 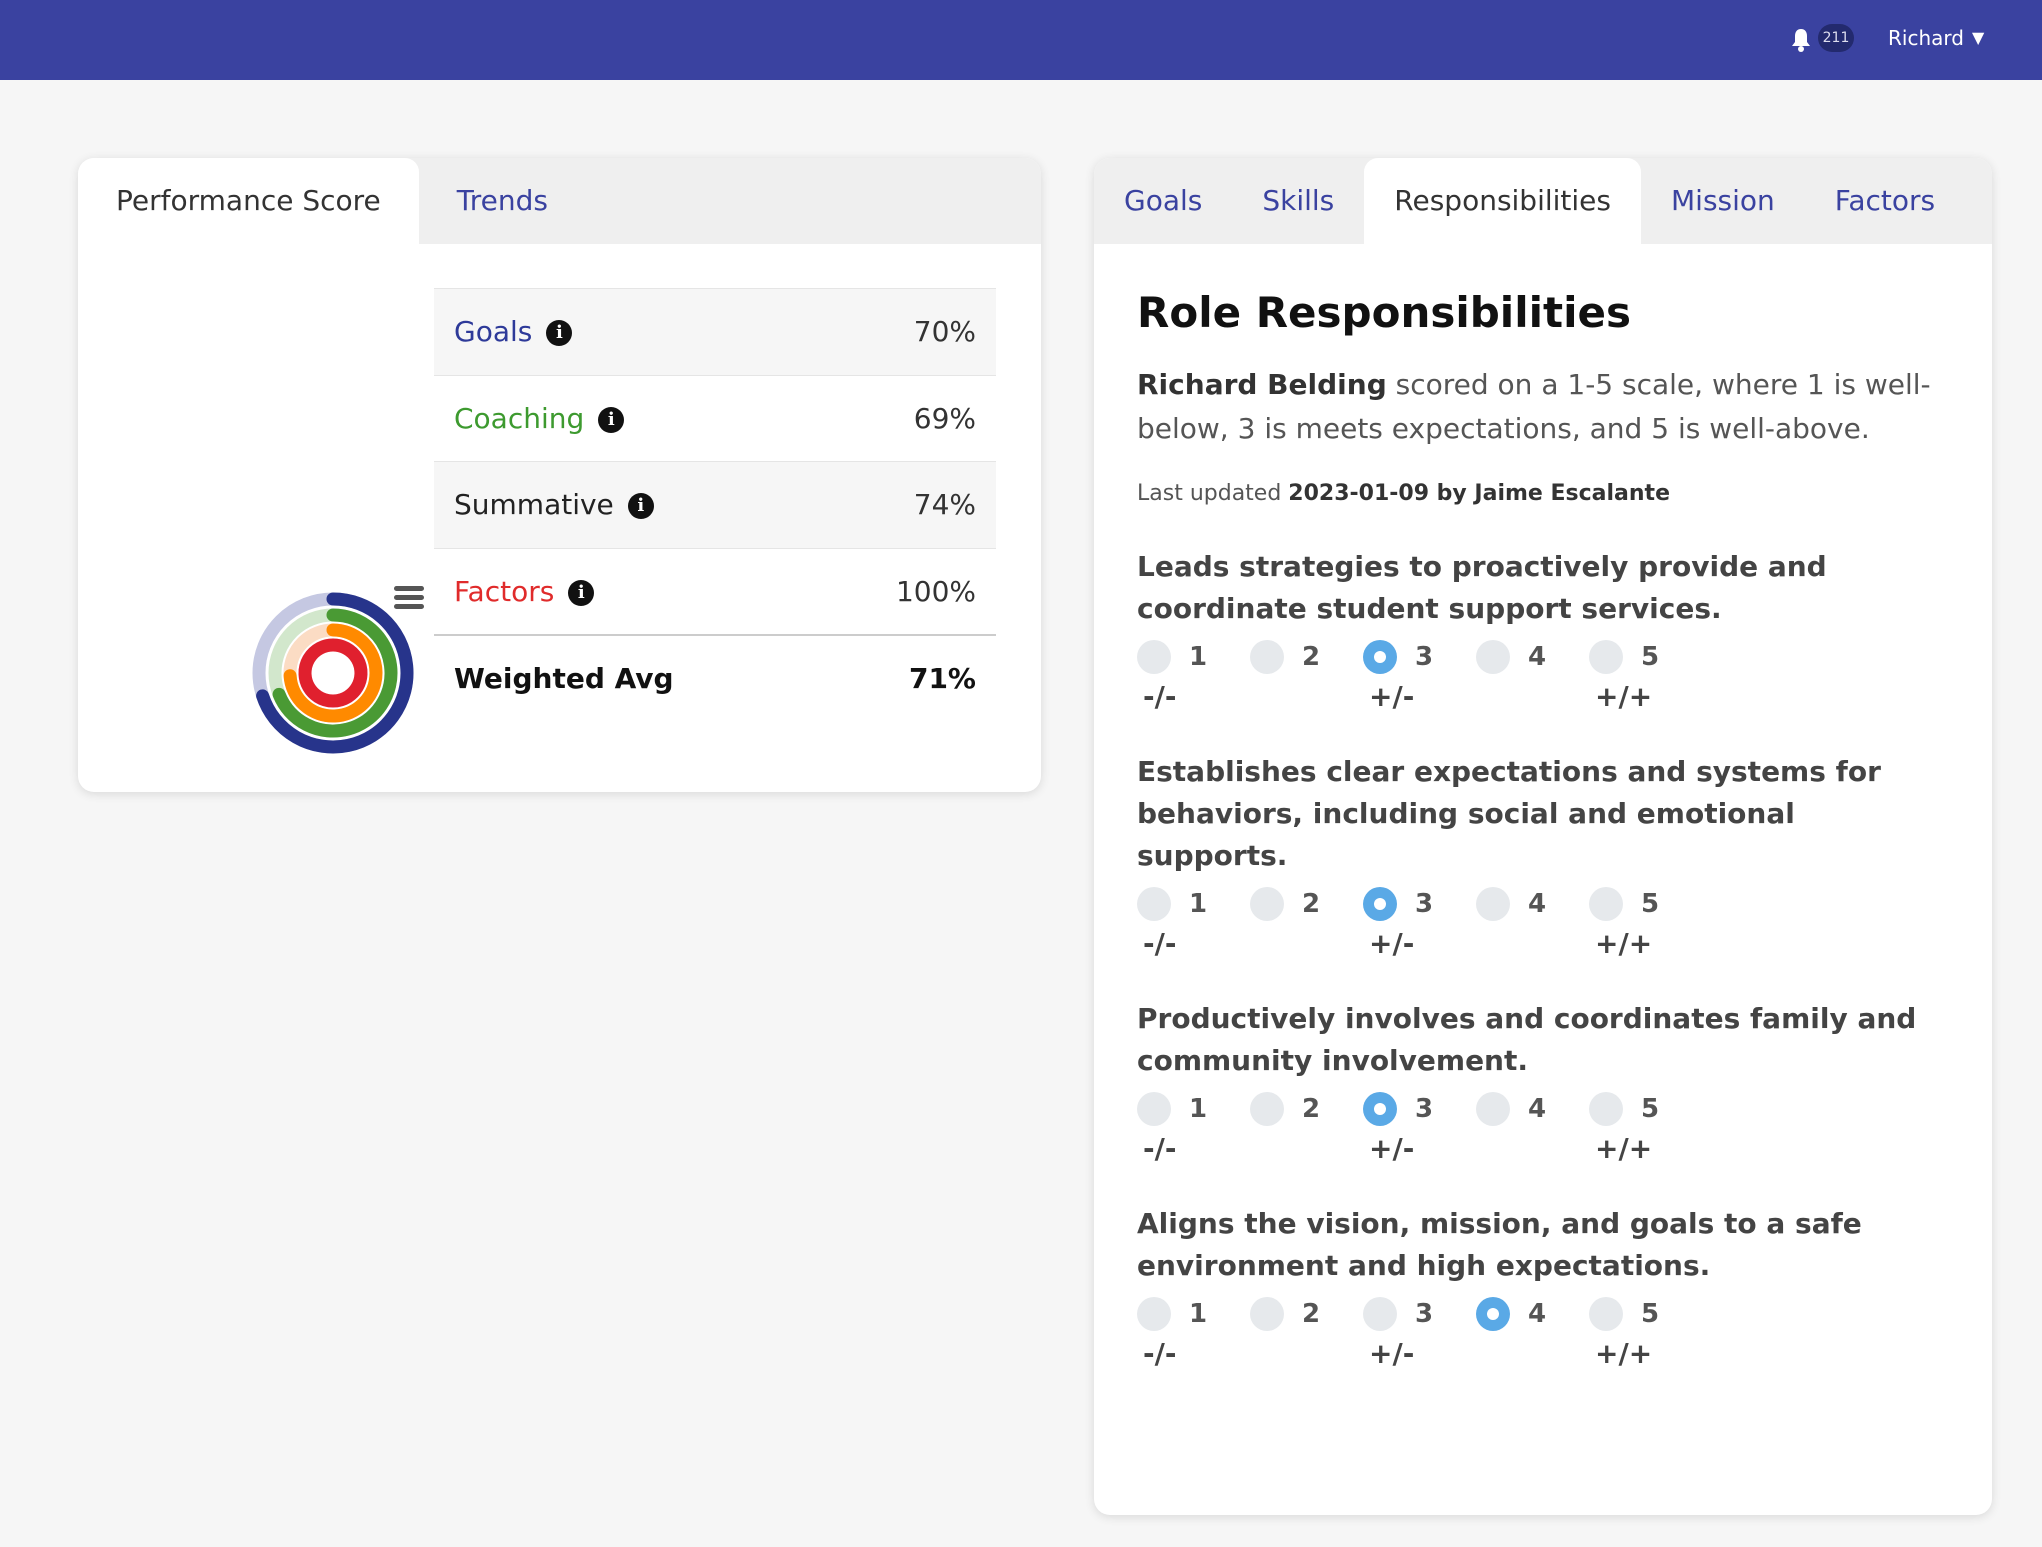 What do you see at coordinates (1479, 493) in the screenshot?
I see `updated-value: 2023-01-09 by Jaime Escalante` at bounding box center [1479, 493].